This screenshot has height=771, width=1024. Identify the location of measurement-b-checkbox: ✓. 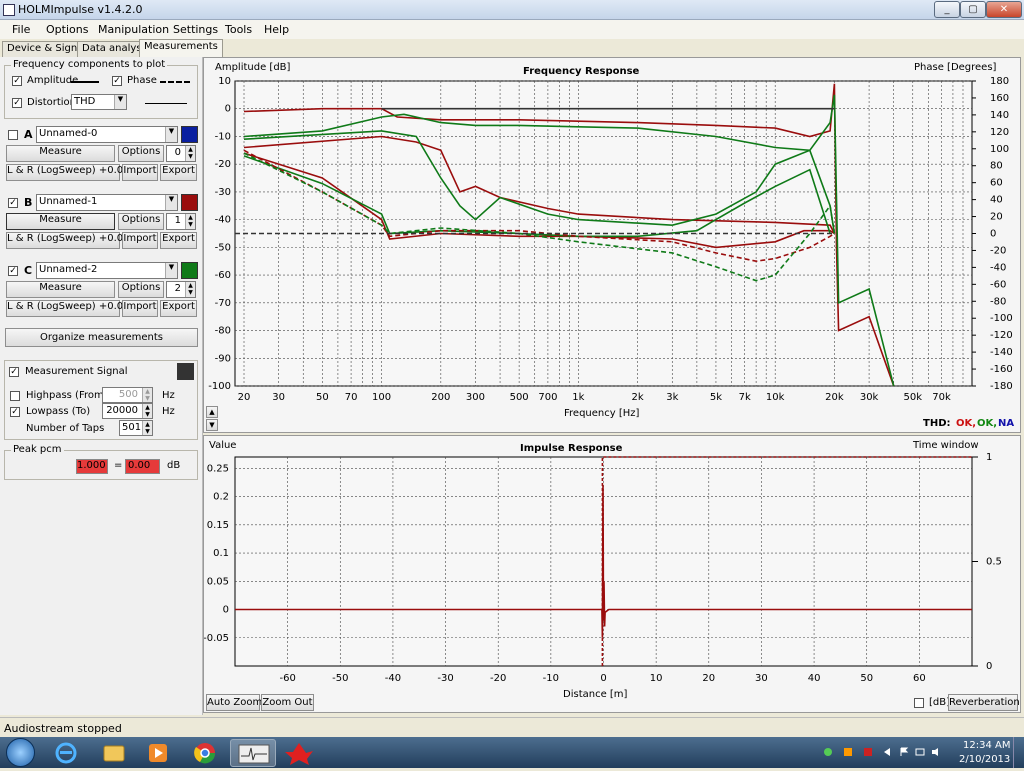
(13, 203).